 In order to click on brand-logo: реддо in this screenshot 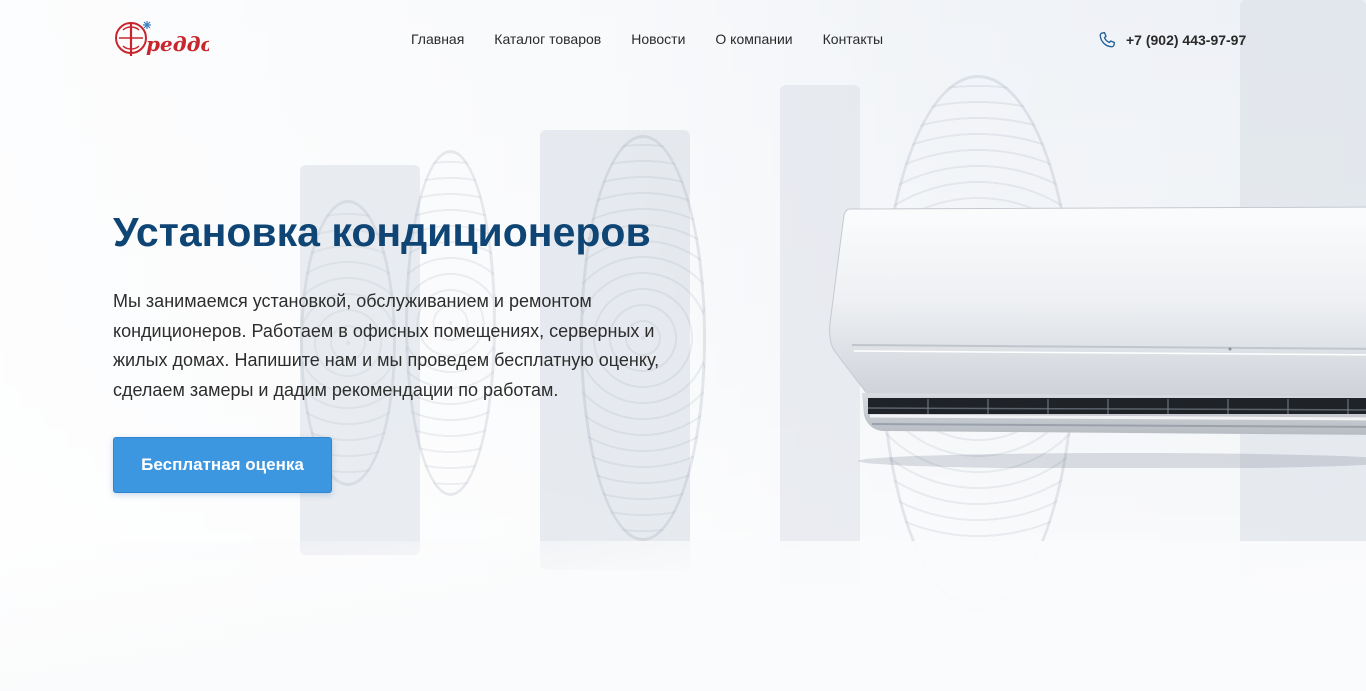, I will do `click(163, 39)`.